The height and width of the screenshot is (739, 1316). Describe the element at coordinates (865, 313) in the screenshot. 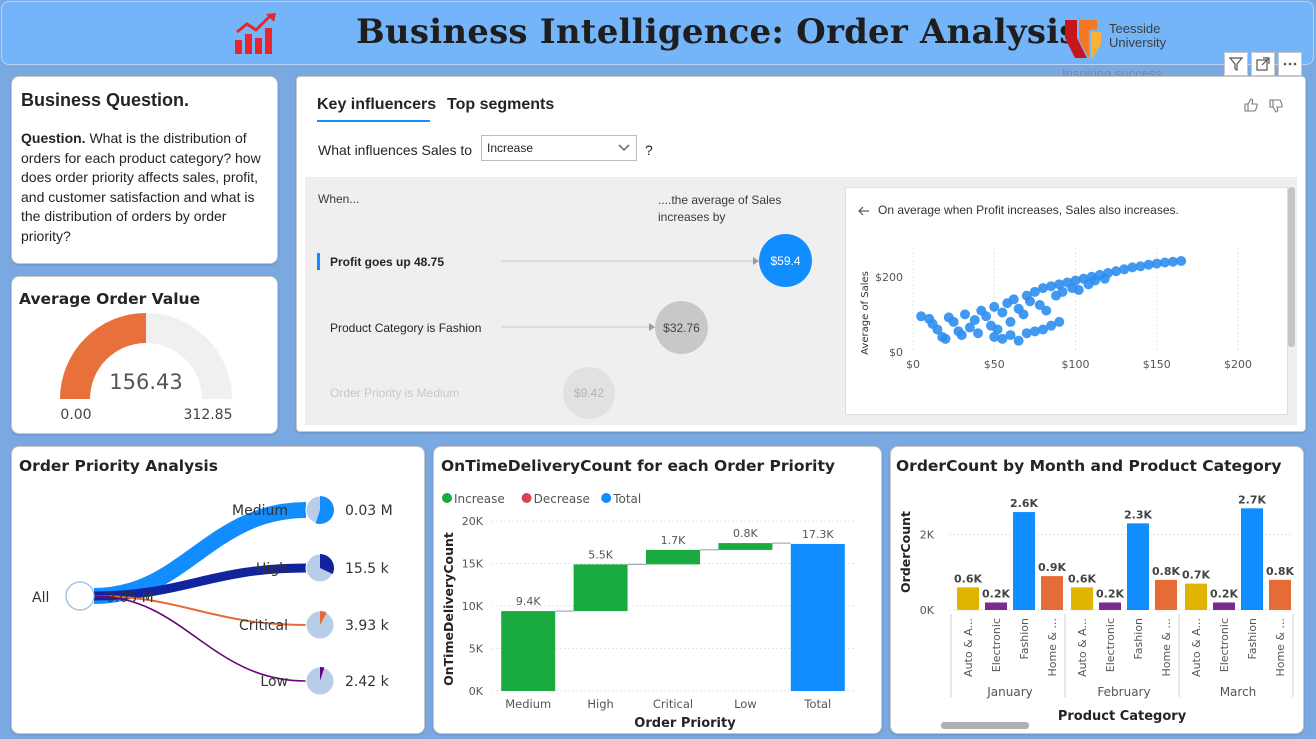

I see `scatter-ylabel: Average of Sales` at that location.